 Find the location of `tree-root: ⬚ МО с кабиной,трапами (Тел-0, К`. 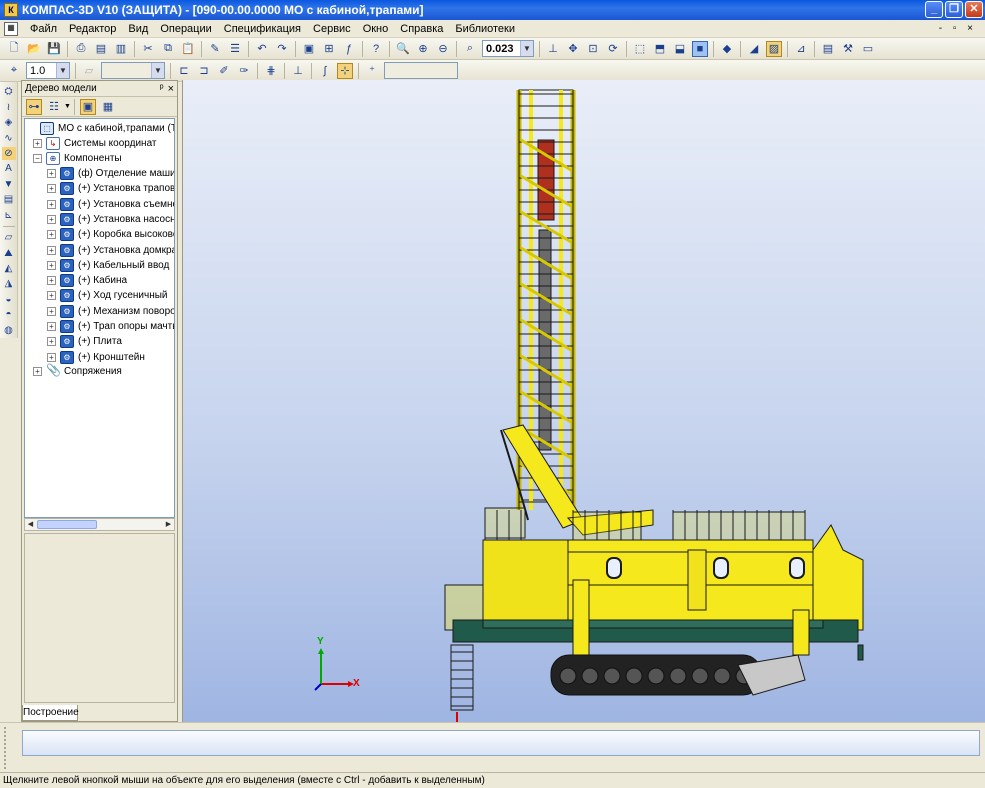

tree-root: ⬚ МО с кабиной,трапами (Тел-0, К is located at coordinates (100, 128).